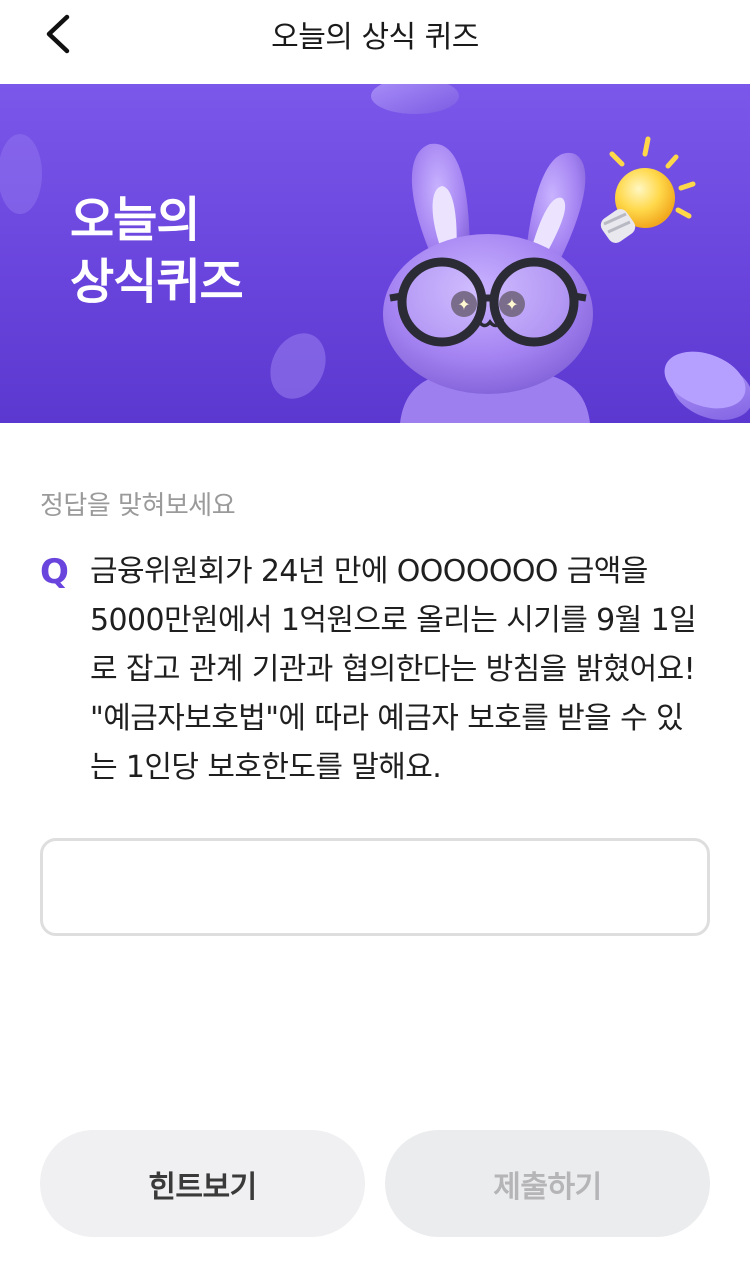 The width and height of the screenshot is (750, 1277). Describe the element at coordinates (415, 99) in the screenshot. I see `coin-top` at that location.